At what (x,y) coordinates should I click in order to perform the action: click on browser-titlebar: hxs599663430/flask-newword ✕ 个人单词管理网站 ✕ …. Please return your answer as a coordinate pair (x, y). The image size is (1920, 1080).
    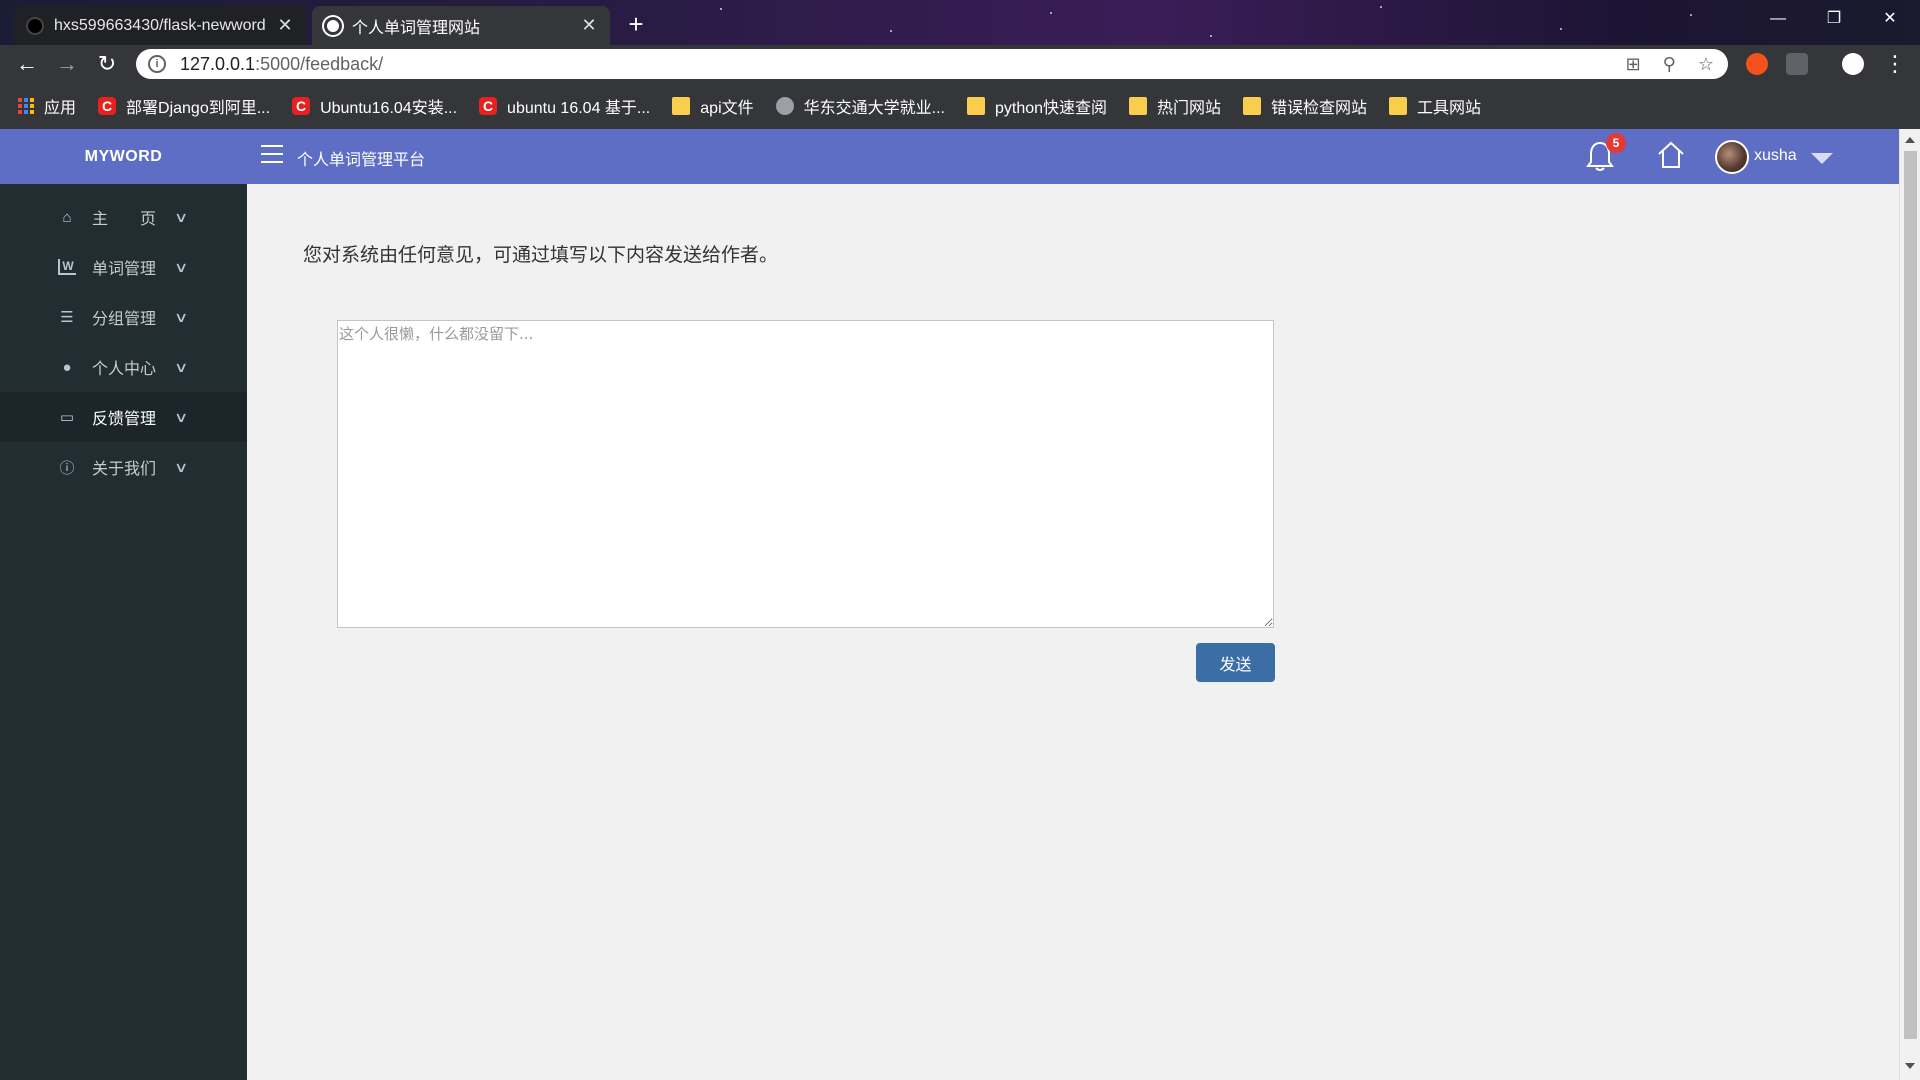
    Looking at the image, I should click on (960, 22).